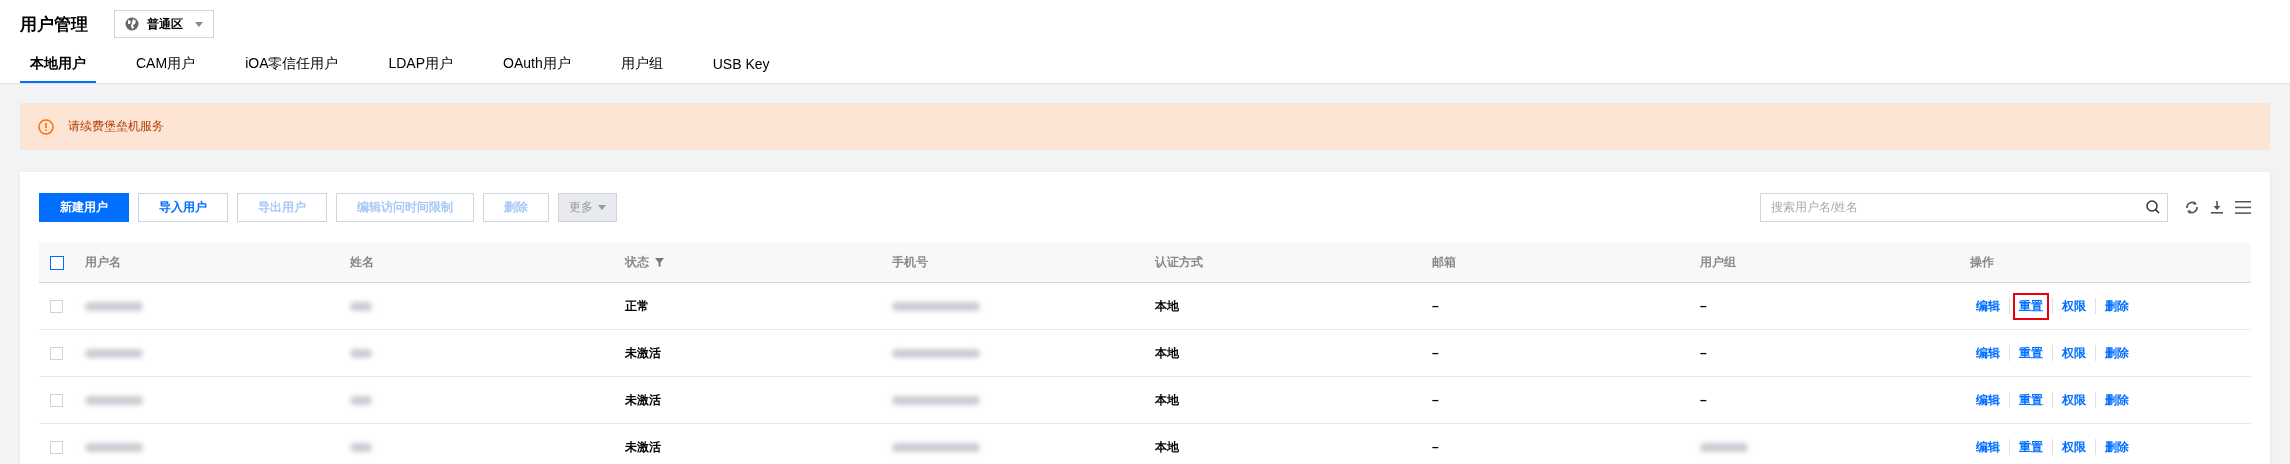 This screenshot has width=2290, height=464. What do you see at coordinates (57, 262) in the screenshot?
I see `select-all-checkbox` at bounding box center [57, 262].